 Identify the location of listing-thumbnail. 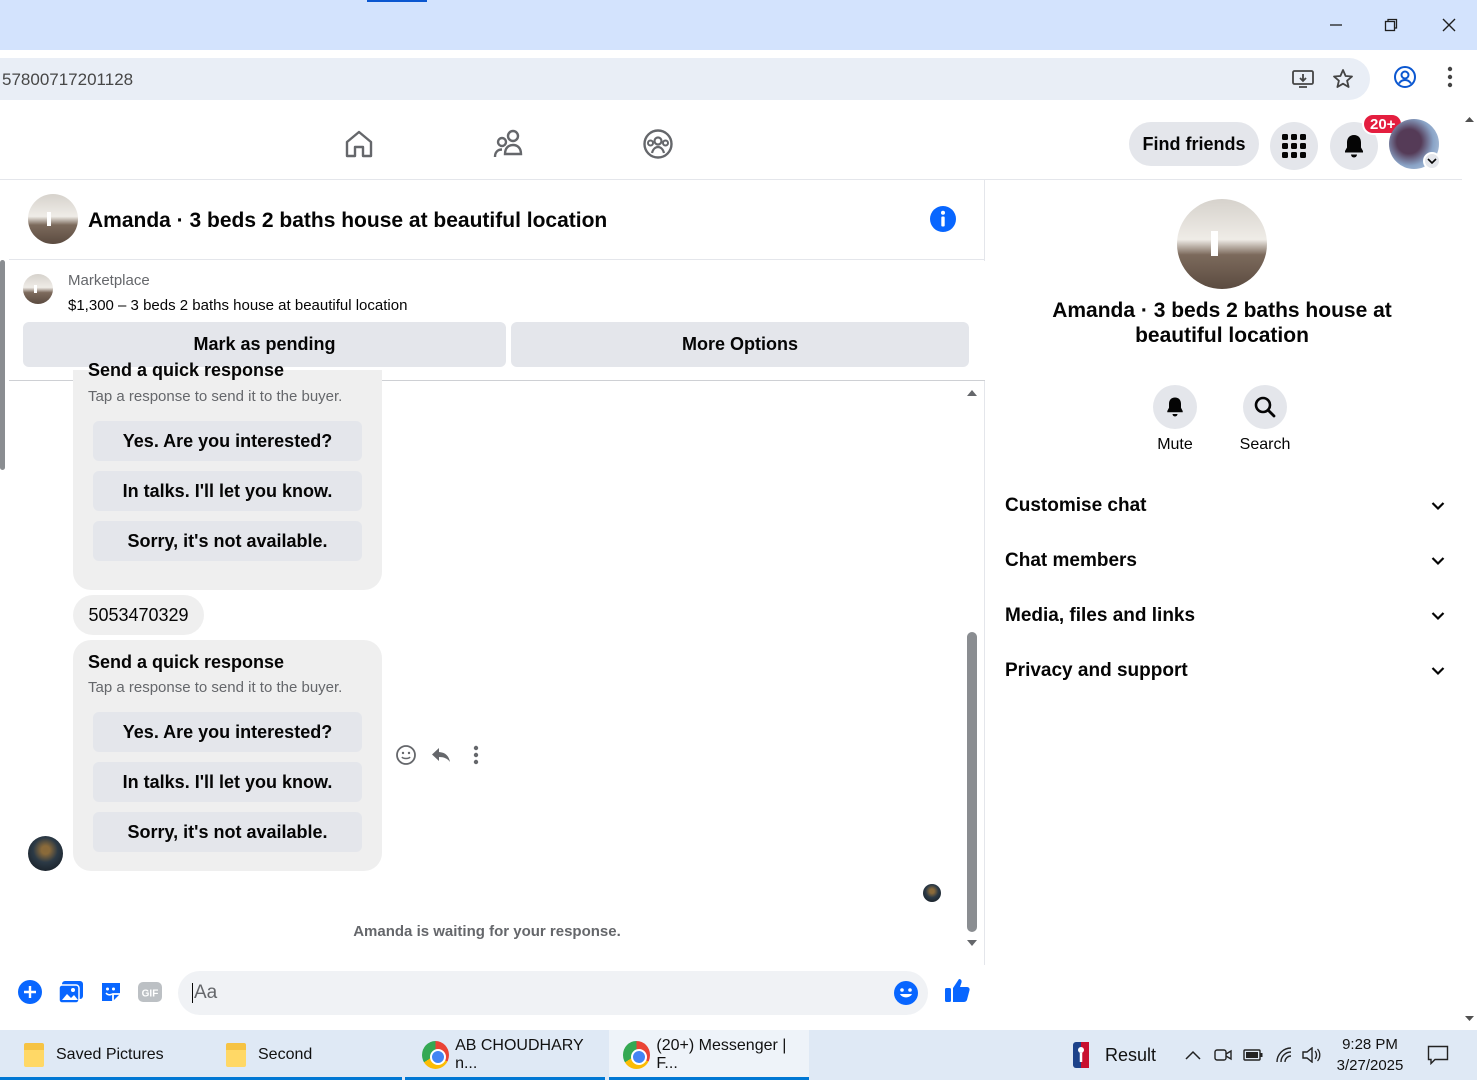
(38, 289).